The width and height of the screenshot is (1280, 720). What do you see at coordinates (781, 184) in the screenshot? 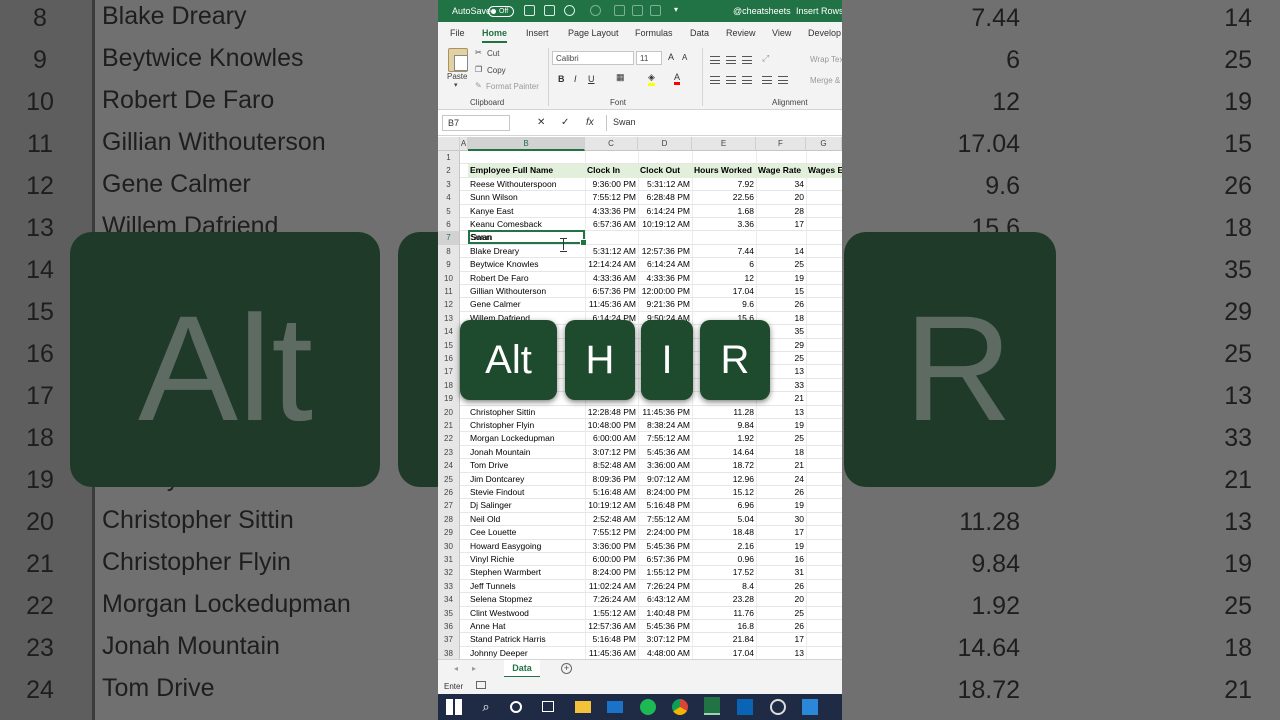
I see `cell-f: 34` at bounding box center [781, 184].